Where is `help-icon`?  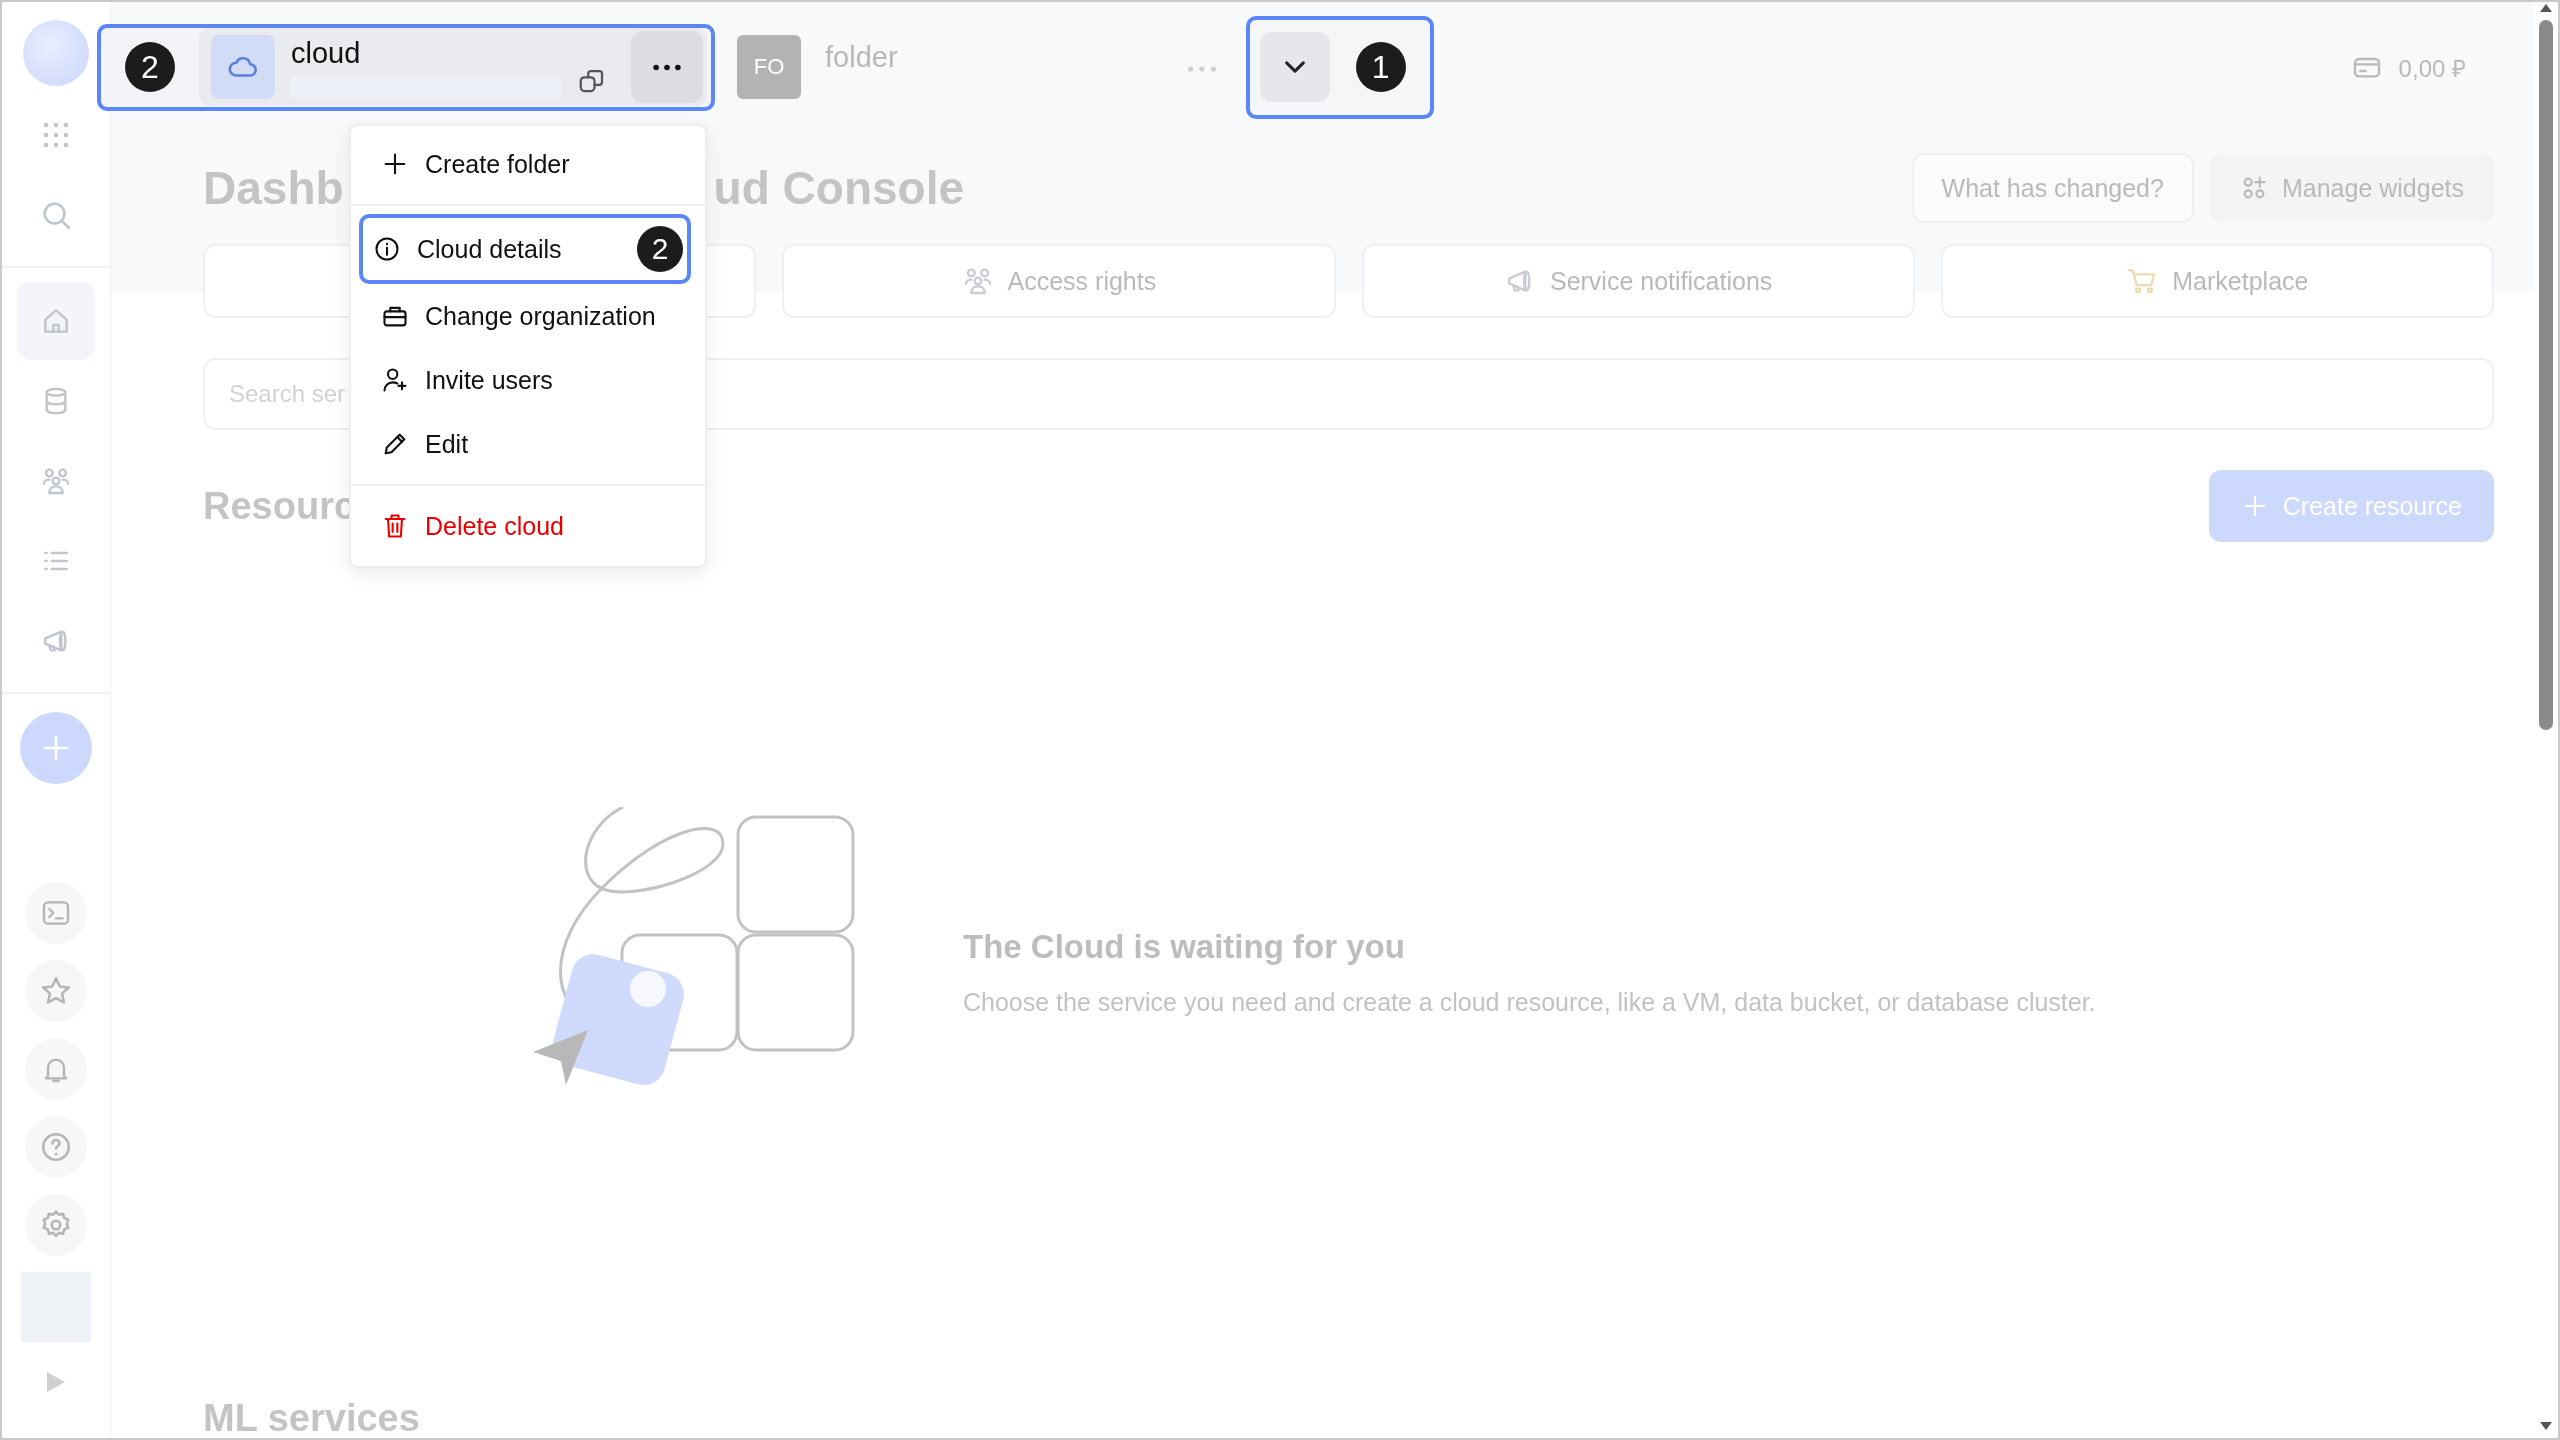
help-icon is located at coordinates (56, 1147).